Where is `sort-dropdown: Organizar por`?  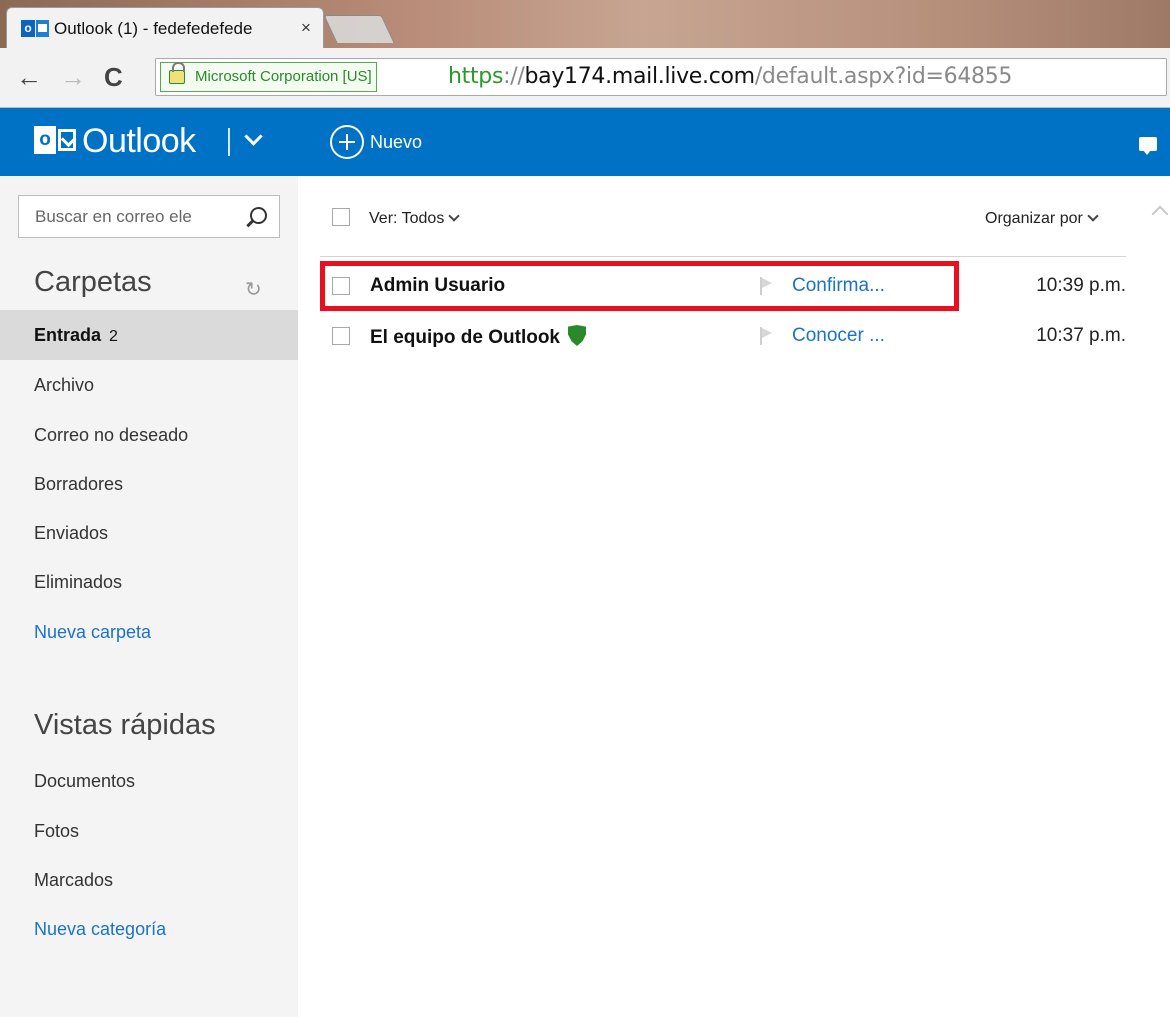 sort-dropdown: Organizar por is located at coordinates (1042, 219).